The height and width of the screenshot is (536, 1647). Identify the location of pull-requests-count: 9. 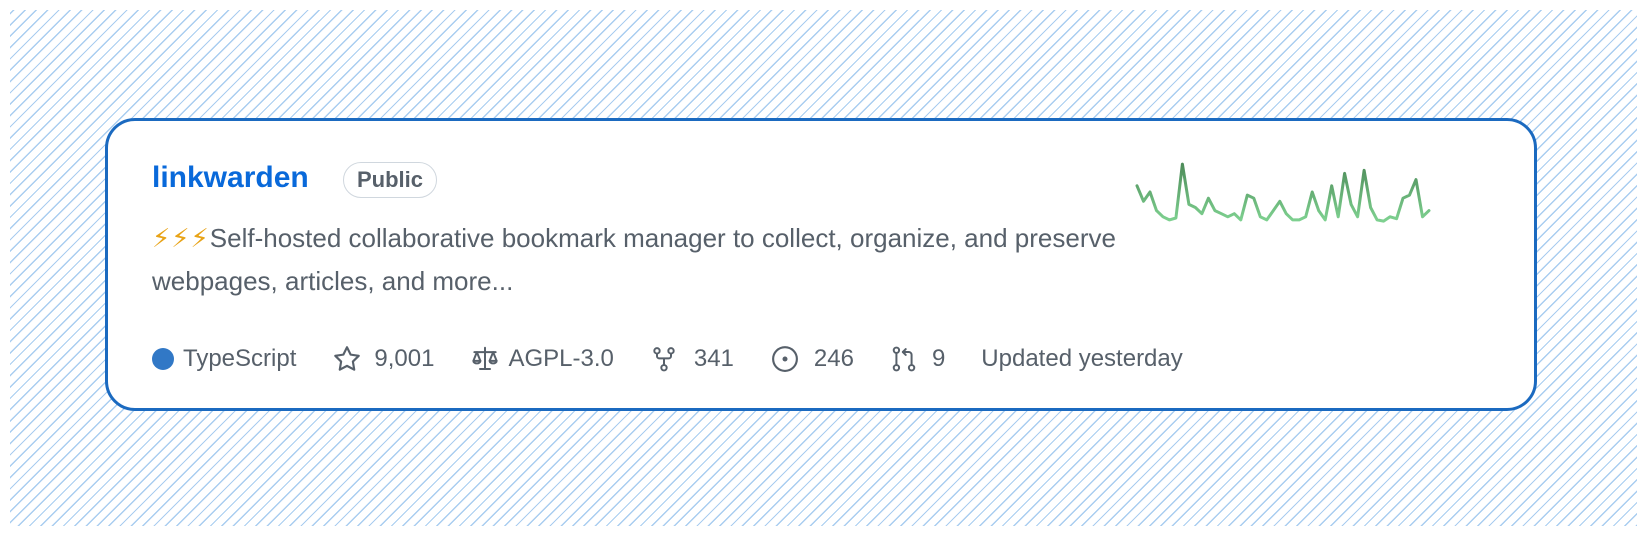
(938, 358).